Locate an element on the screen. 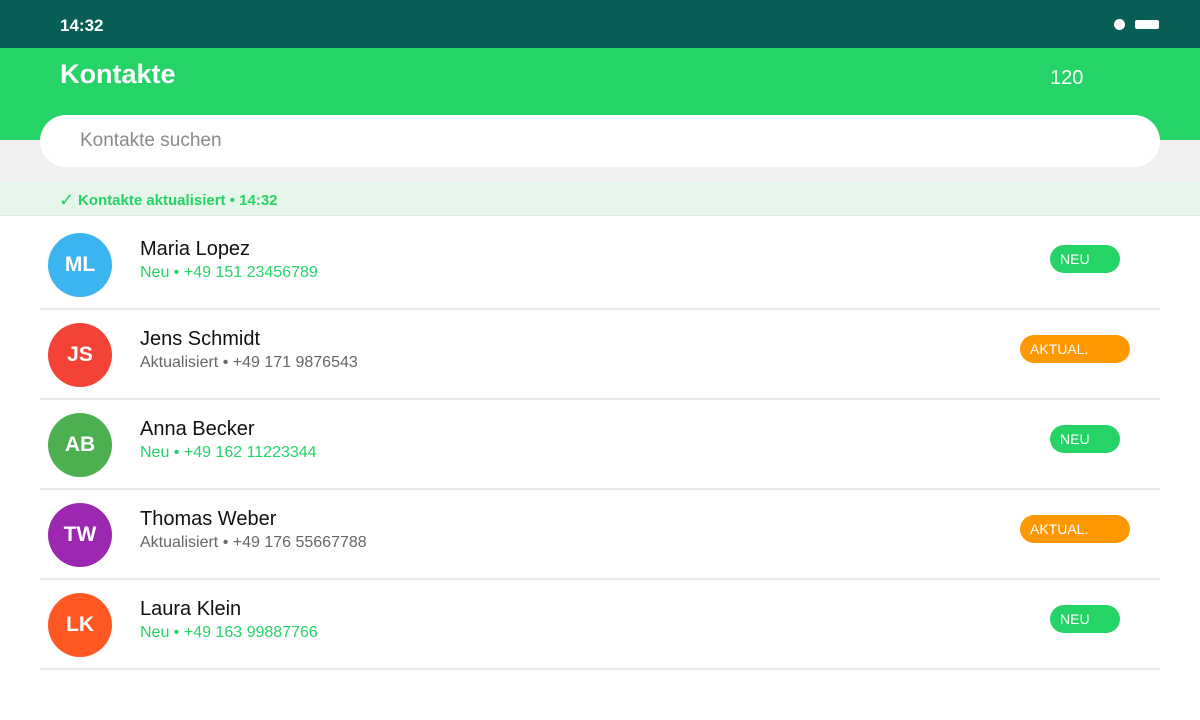 The image size is (1200, 720). sync-status-text: Kontakte aktualisiert • 14:32 is located at coordinates (178, 200).